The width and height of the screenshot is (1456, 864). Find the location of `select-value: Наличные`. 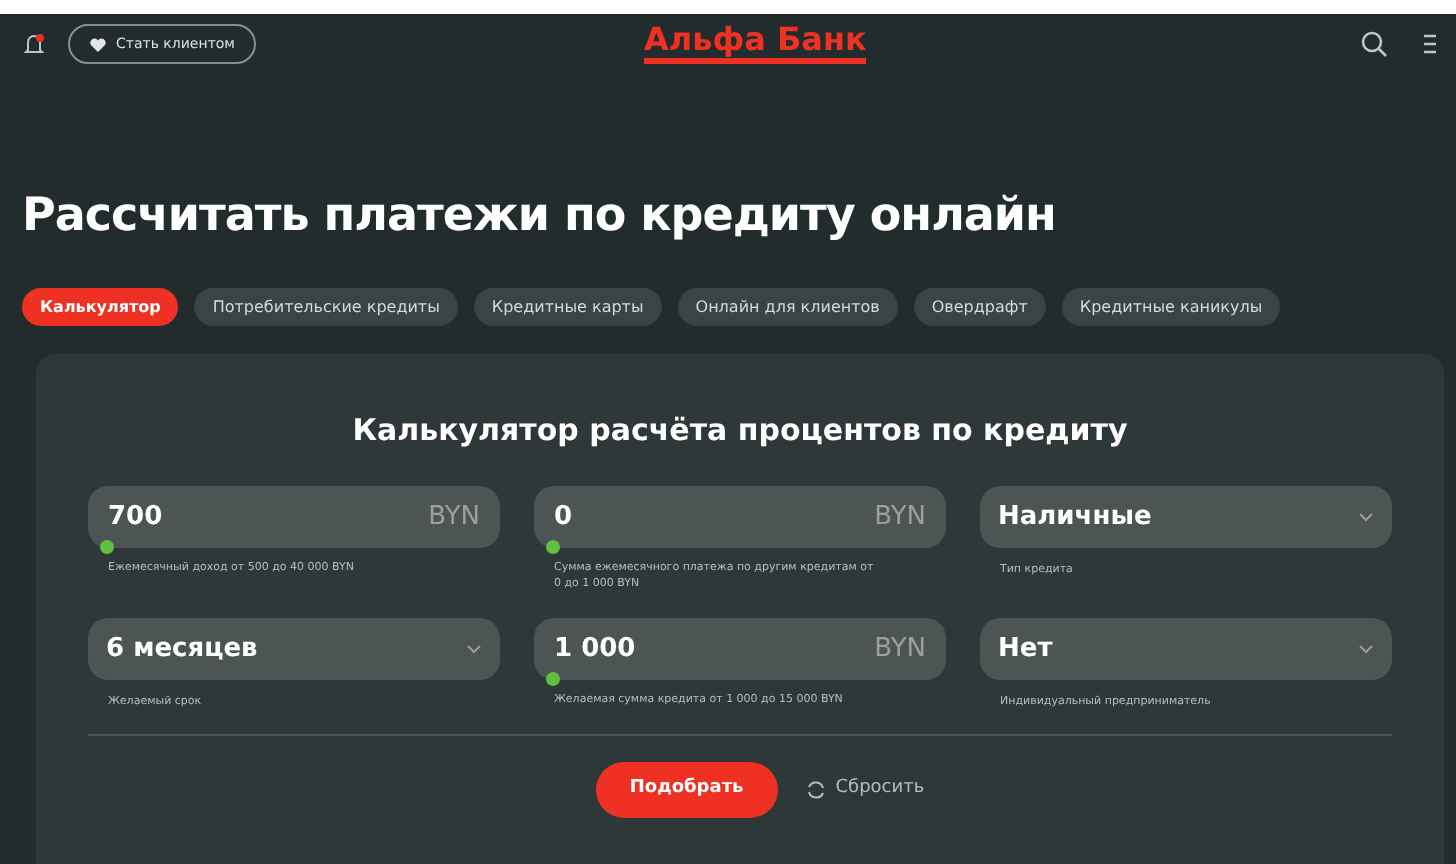

select-value: Наличные is located at coordinates (1075, 517).